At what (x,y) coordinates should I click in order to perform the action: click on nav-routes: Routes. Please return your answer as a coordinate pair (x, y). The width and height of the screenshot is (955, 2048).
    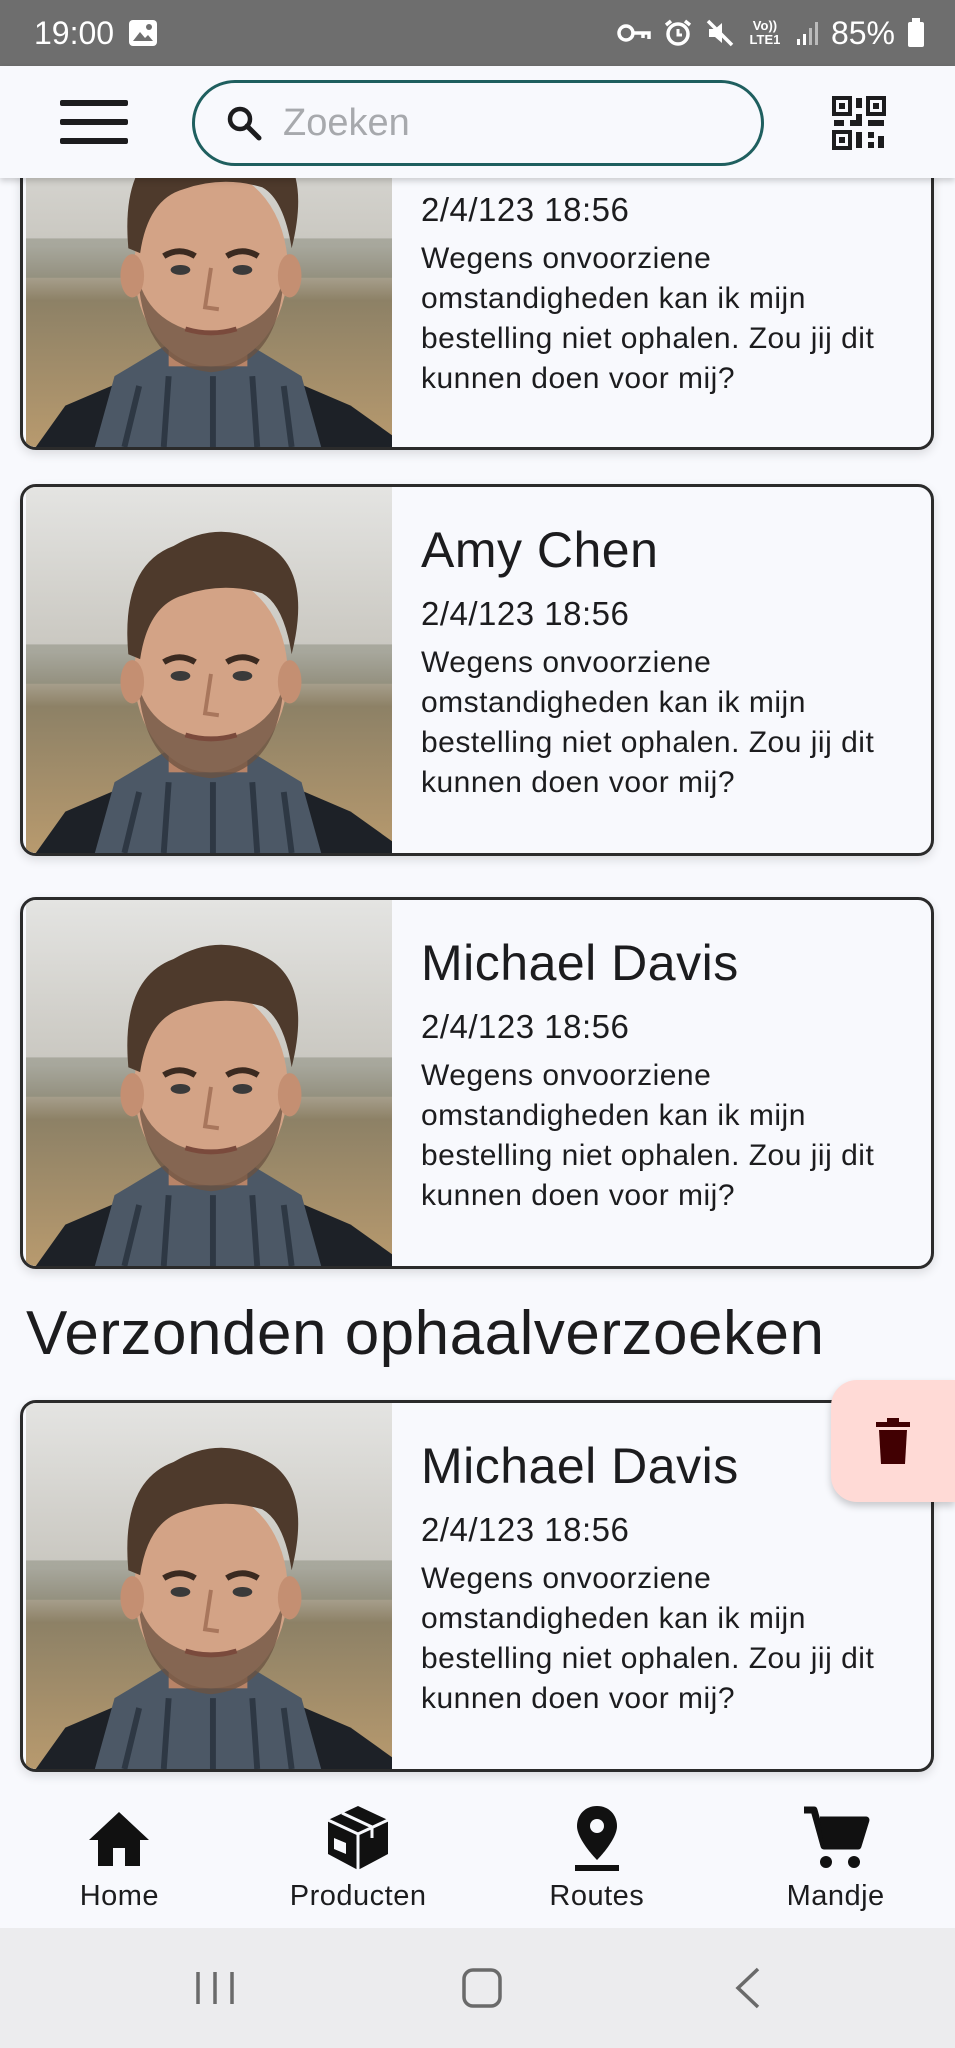
    Looking at the image, I should click on (597, 1860).